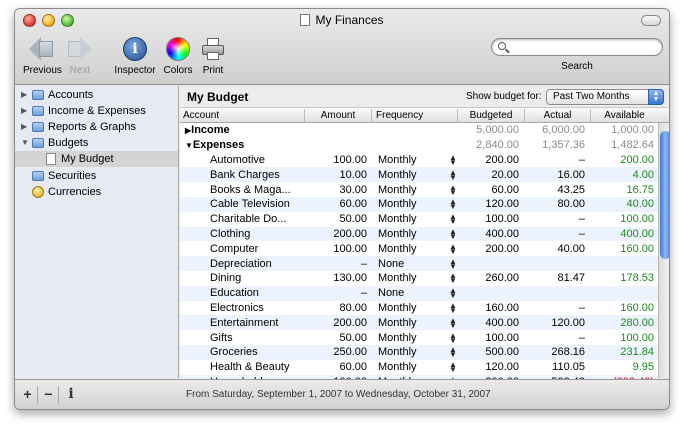  I want to click on forward-arrow-icon, so click(80, 49).